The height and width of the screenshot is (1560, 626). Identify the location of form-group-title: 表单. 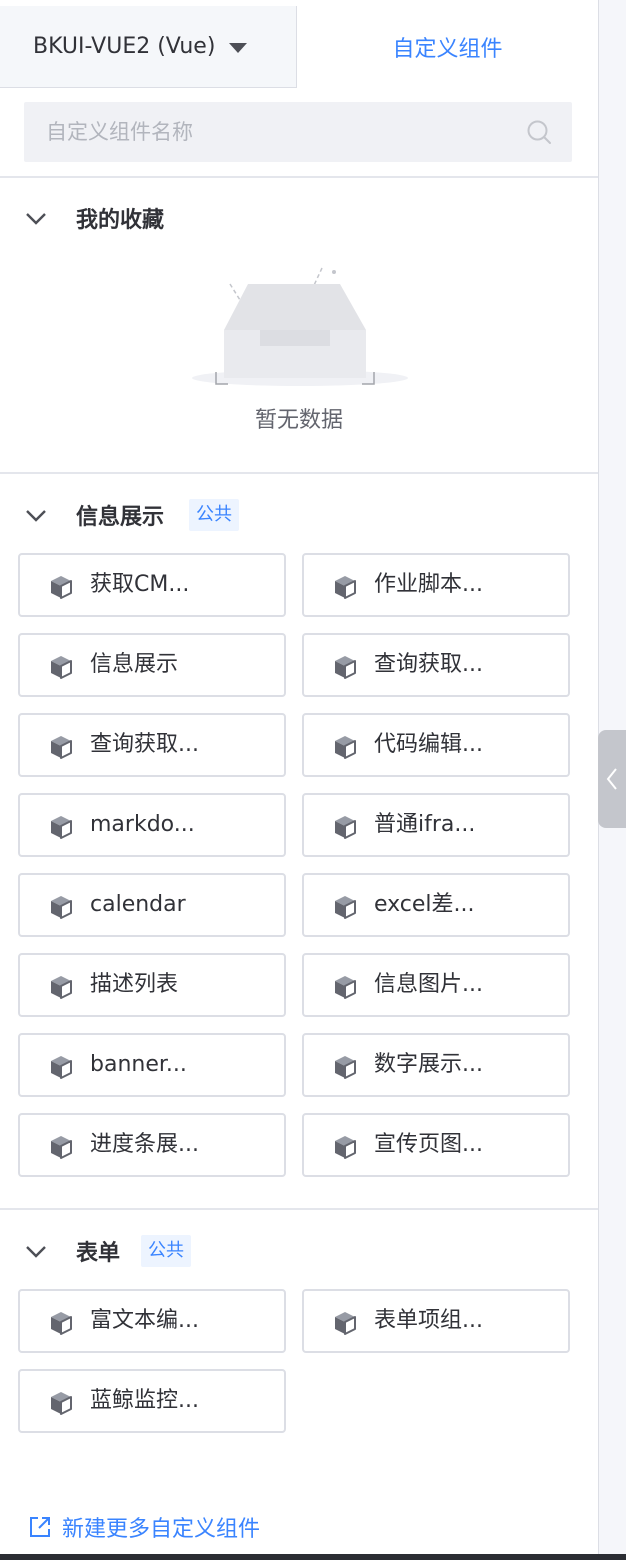
(98, 1253).